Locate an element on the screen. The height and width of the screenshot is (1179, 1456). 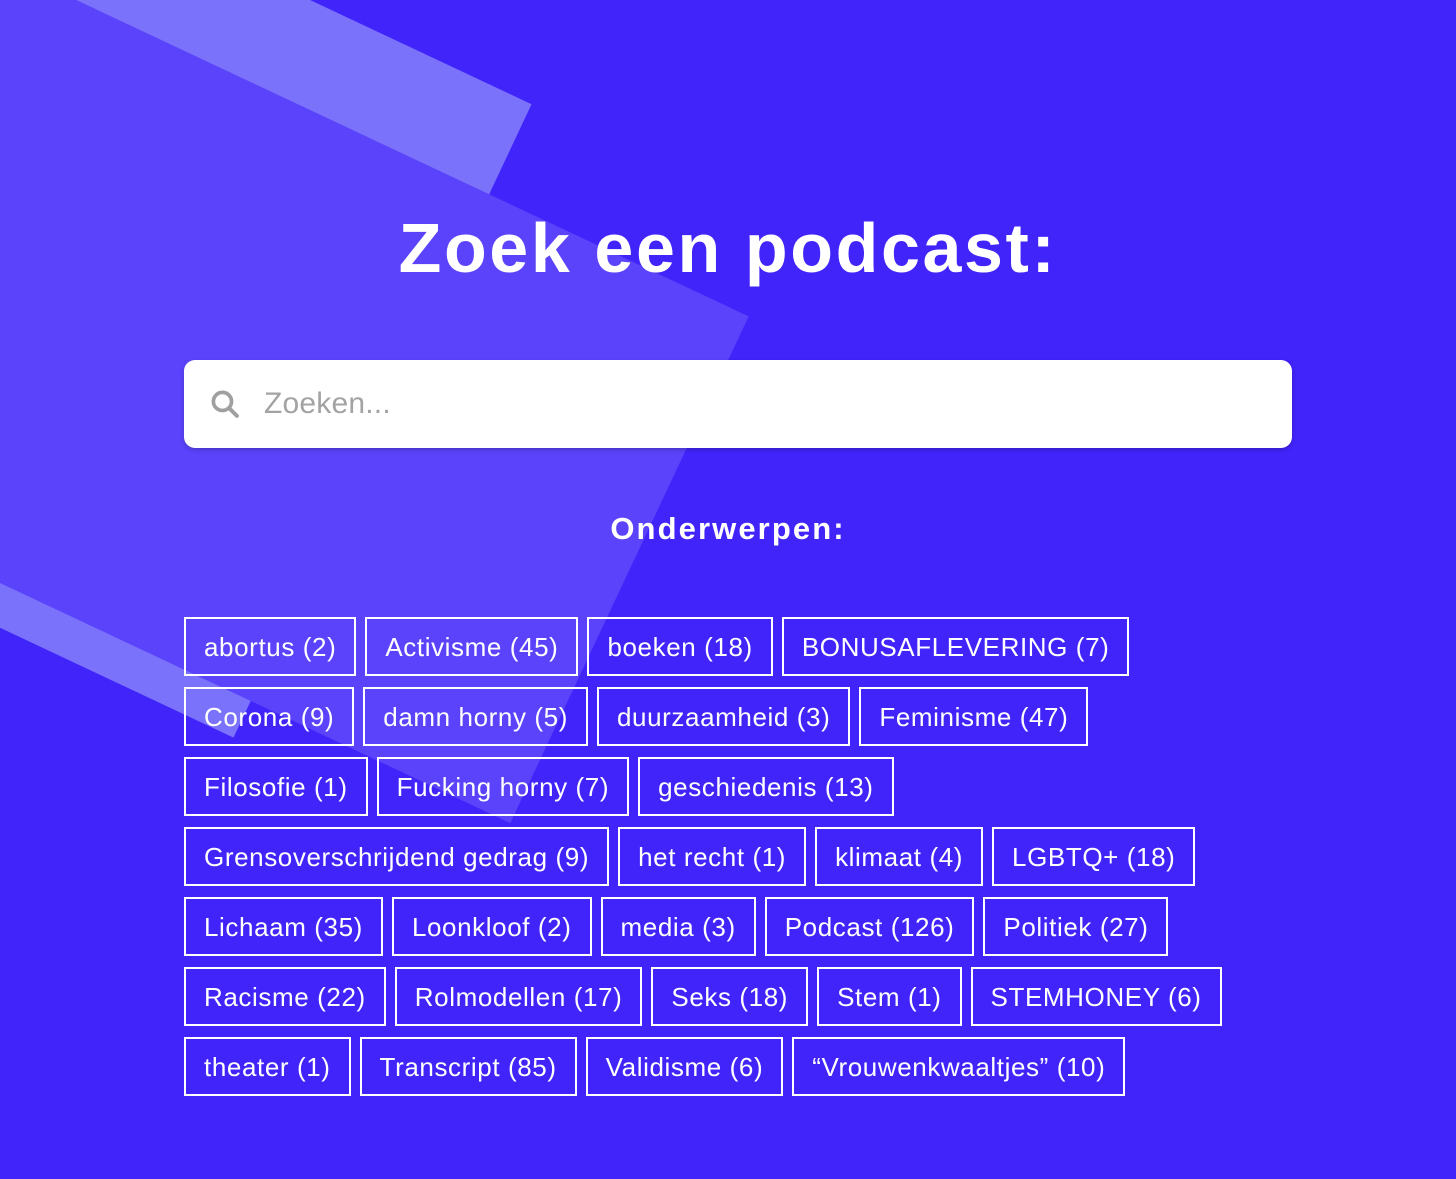
topic-tag: Feminisme (47) is located at coordinates (974, 716).